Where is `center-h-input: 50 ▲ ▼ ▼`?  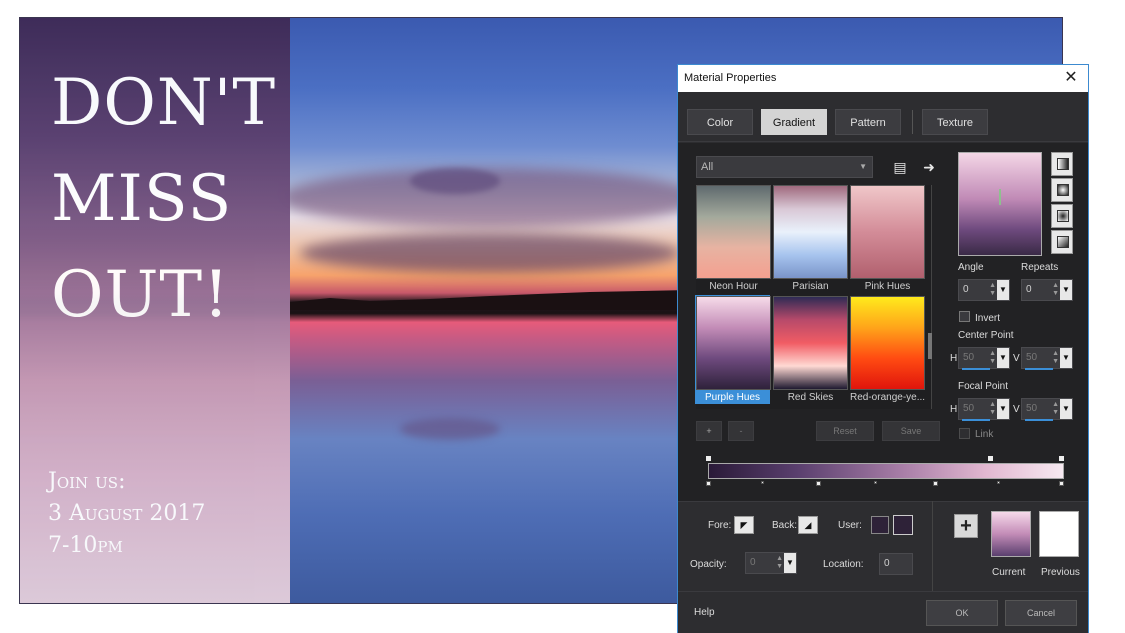
center-h-input: 50 ▲ ▼ ▼ is located at coordinates (984, 358).